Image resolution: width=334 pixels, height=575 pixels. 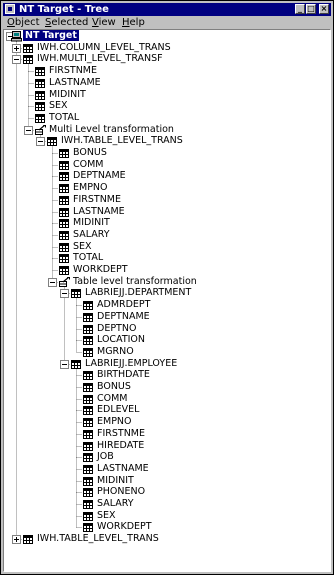 I want to click on tree-node-label: NT Target, so click(x=51, y=35).